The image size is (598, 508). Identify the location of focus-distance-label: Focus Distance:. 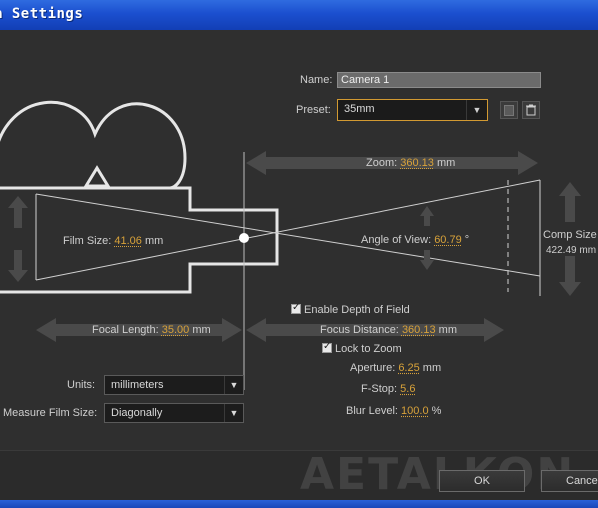
(359, 330).